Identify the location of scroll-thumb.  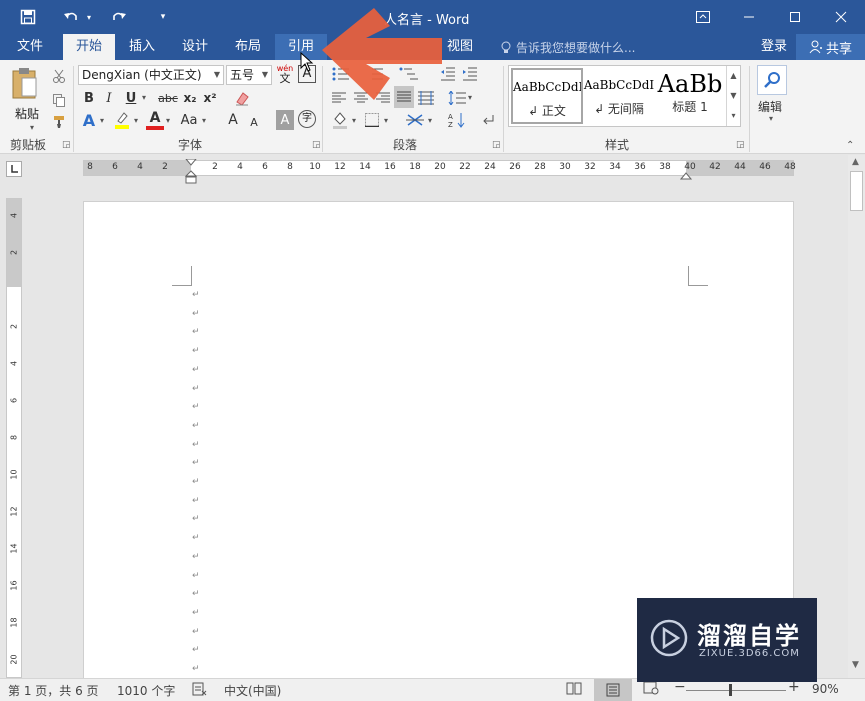
(856, 191).